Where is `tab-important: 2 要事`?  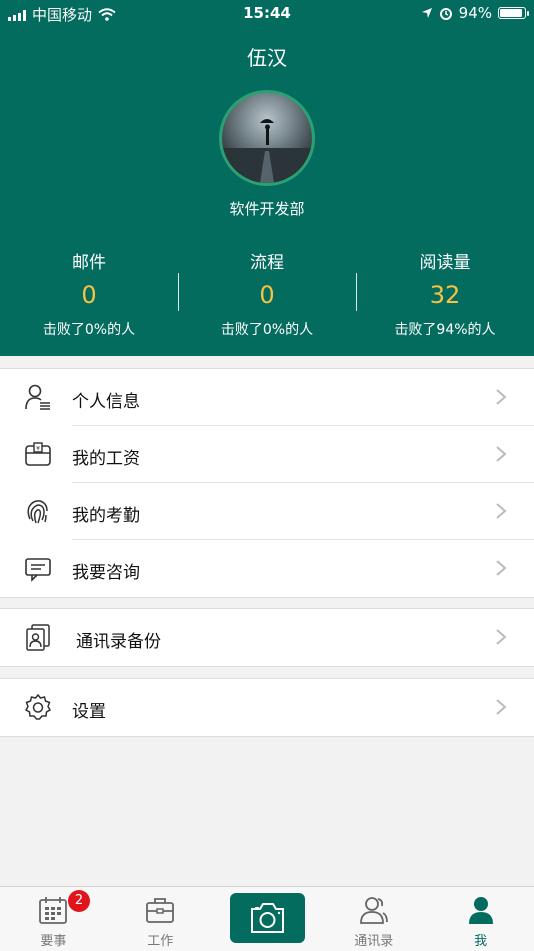 tab-important: 2 要事 is located at coordinates (53, 919).